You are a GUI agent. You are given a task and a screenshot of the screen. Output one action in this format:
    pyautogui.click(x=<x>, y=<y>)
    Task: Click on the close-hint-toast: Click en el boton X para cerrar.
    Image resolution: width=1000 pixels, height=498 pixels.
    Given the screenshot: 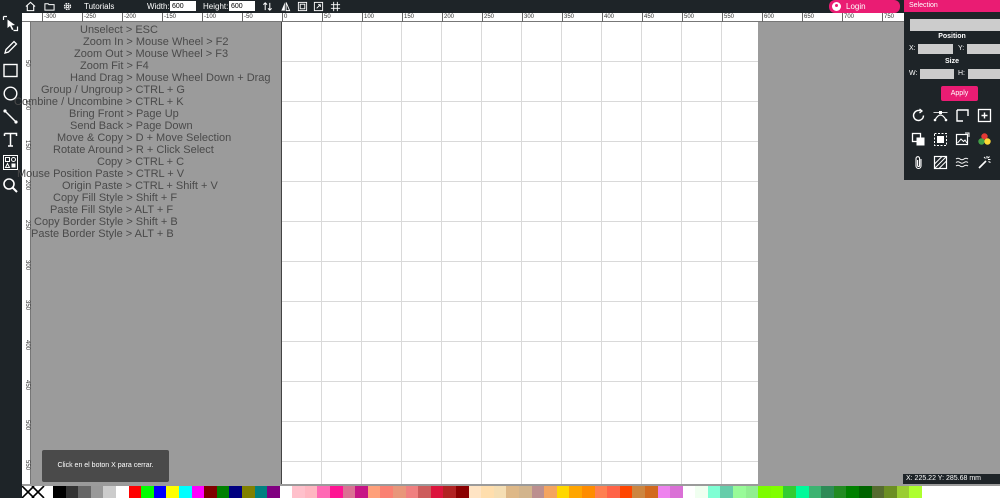 What is the action you would take?
    pyautogui.click(x=105, y=466)
    